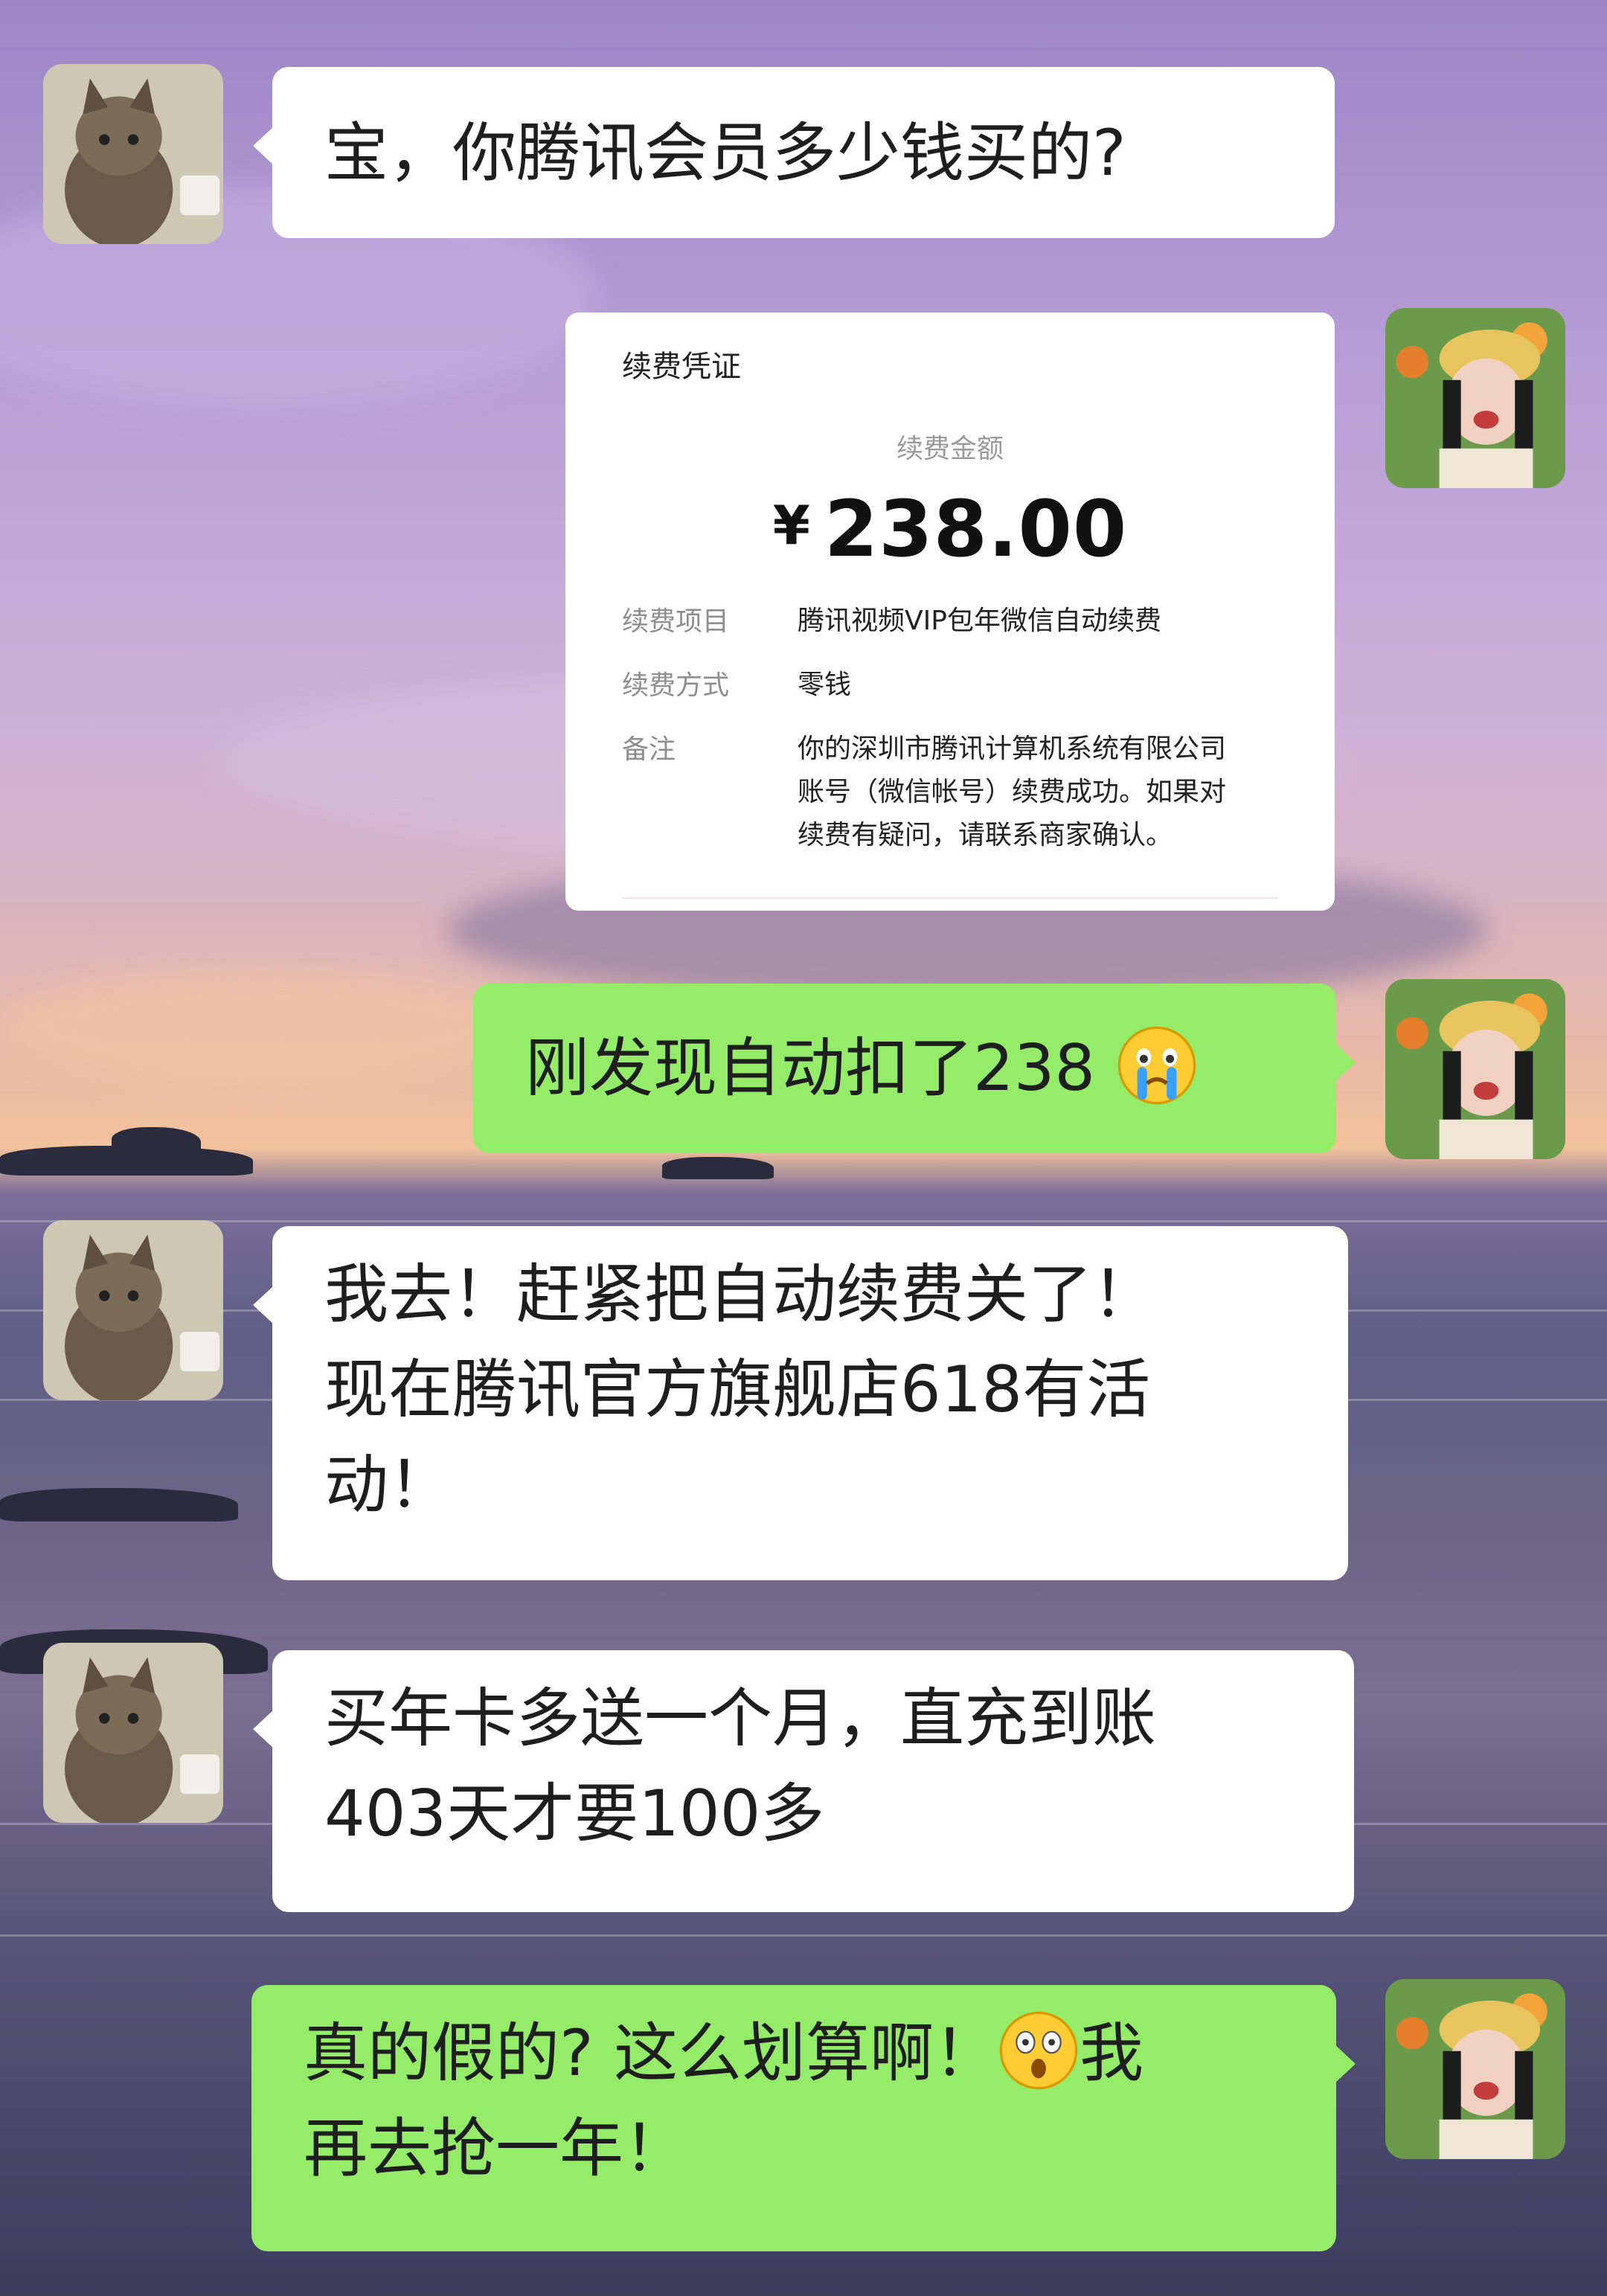 The width and height of the screenshot is (1607, 2296). I want to click on message-bubble: 买年卡多送一个月，直充到账 403天才要100多, so click(803, 1781).